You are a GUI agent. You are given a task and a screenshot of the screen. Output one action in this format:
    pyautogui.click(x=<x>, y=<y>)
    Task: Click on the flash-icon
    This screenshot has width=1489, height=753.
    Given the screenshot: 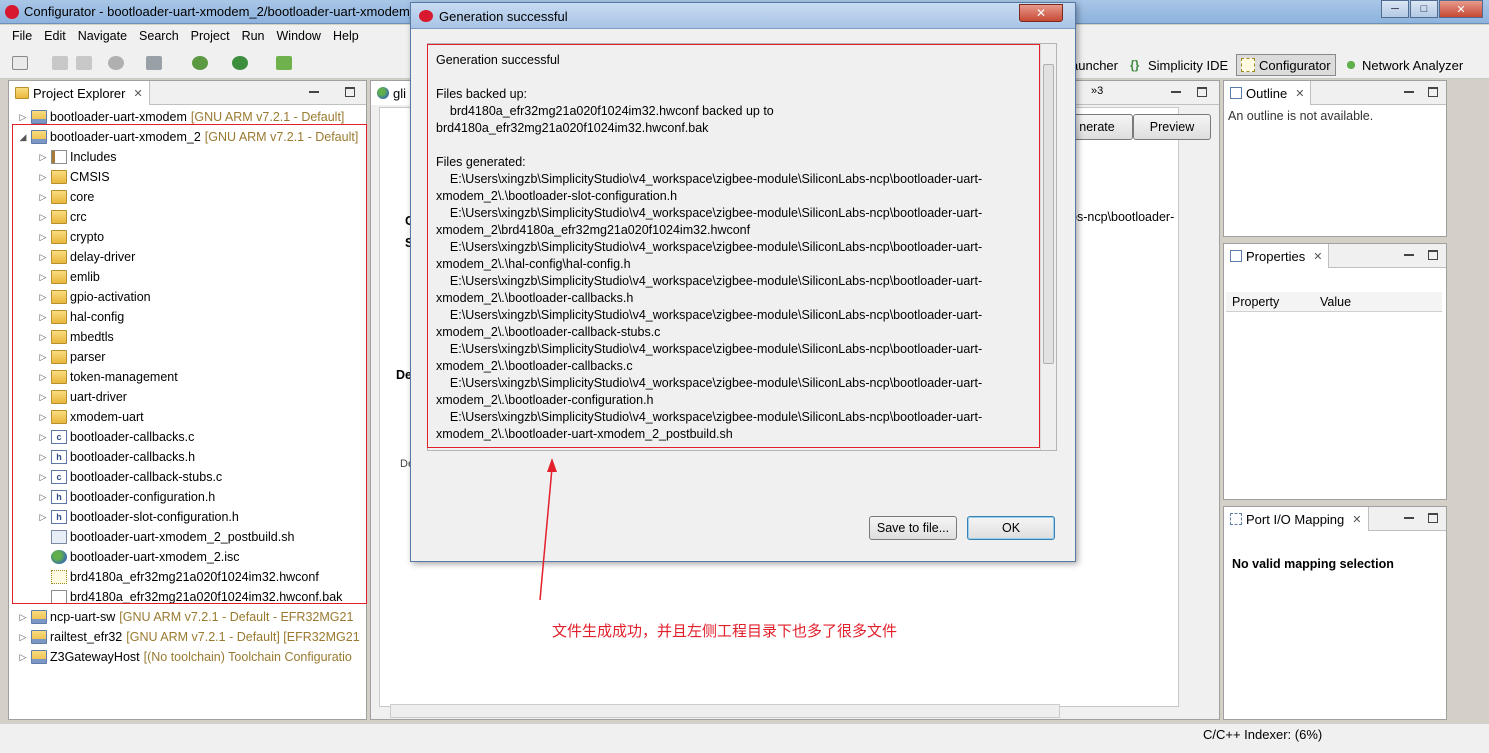 What is the action you would take?
    pyautogui.click(x=284, y=63)
    